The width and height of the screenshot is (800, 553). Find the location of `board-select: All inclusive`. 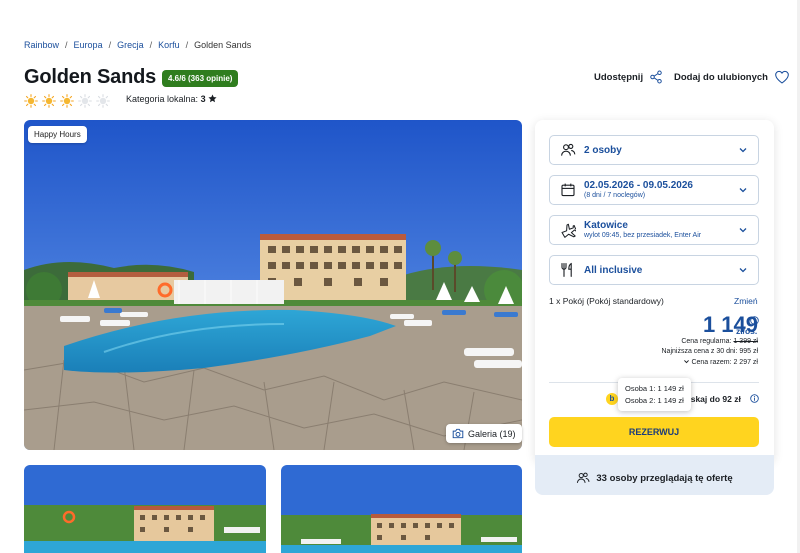

board-select: All inclusive is located at coordinates (654, 270).